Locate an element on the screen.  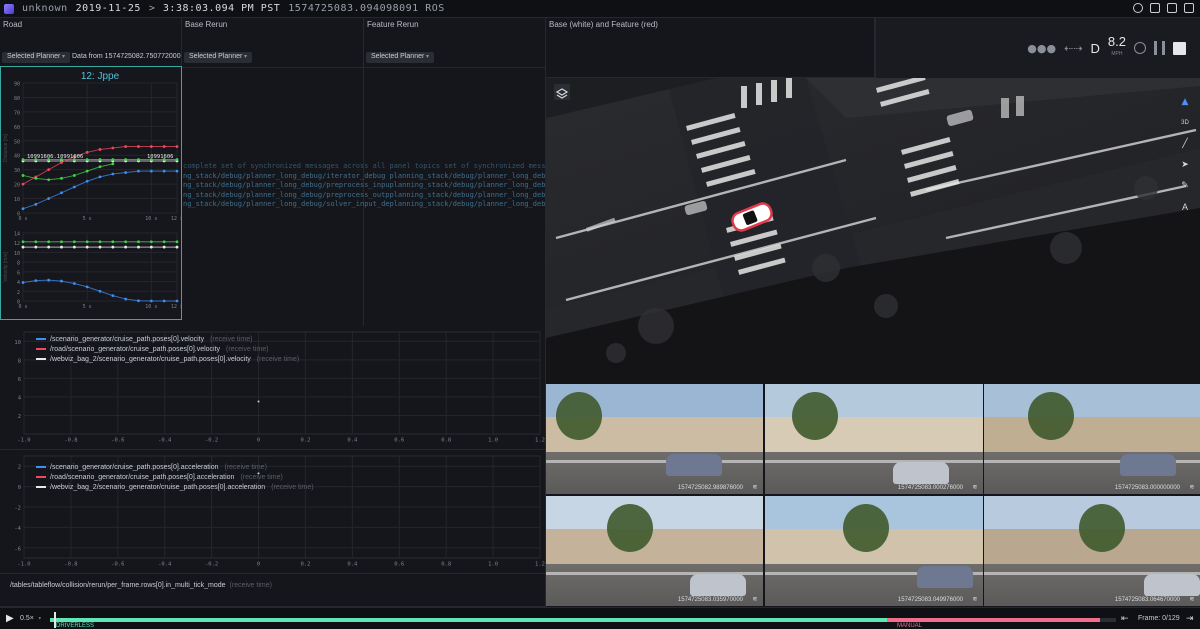
camera-feed: 1574725082.989876000 ≋ is located at coordinates (655, 439).